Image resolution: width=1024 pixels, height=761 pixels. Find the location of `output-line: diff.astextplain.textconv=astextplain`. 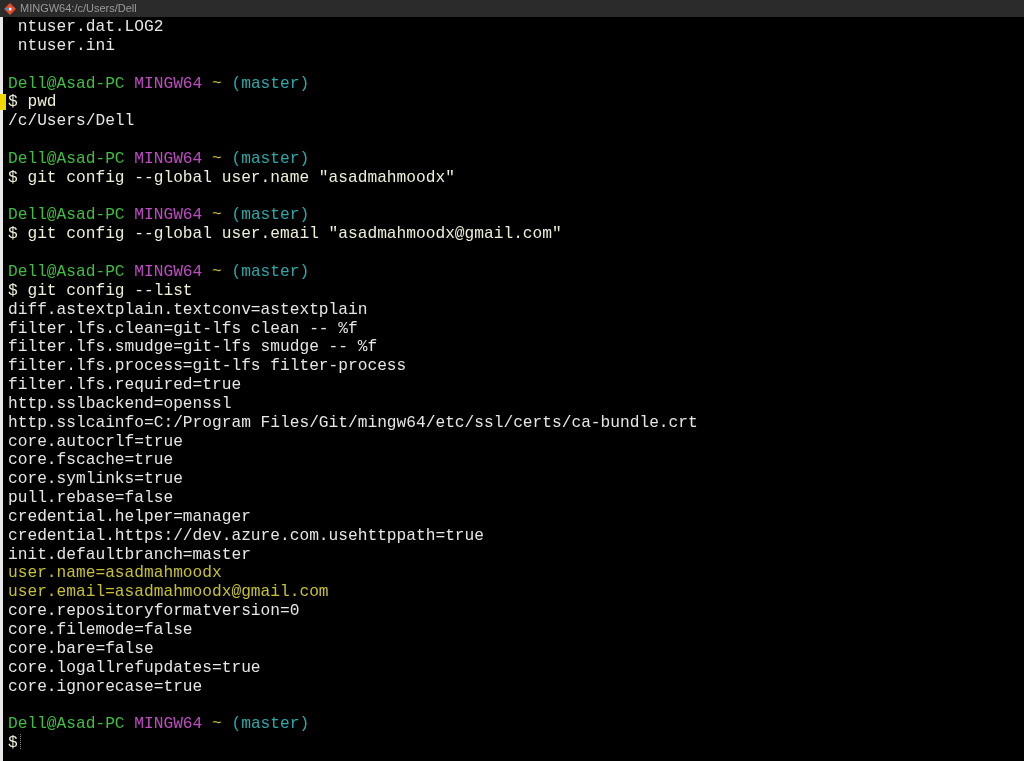

output-line: diff.astextplain.textconv=astextplain is located at coordinates (188, 309).